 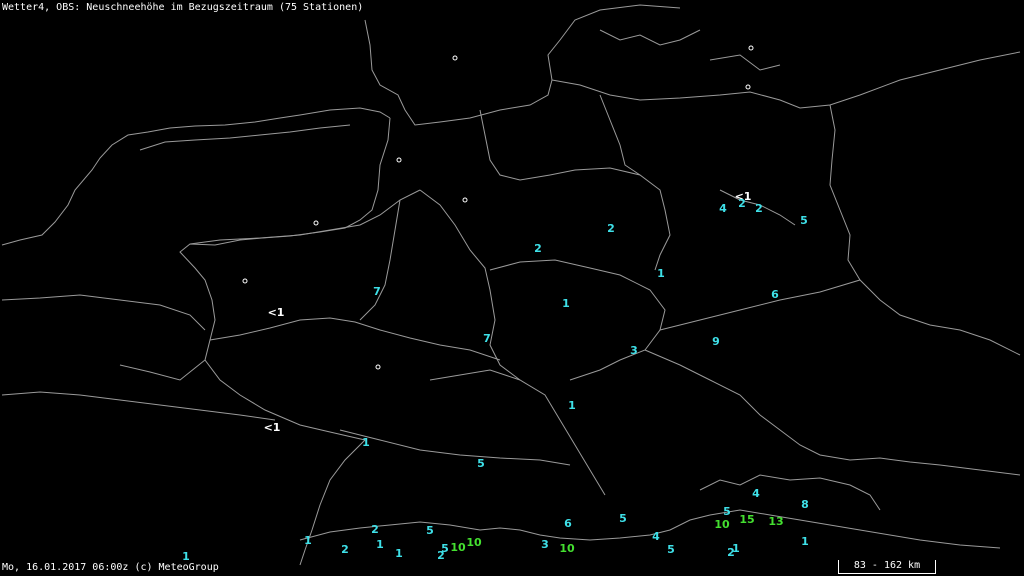 I want to click on scale-bar: 83 - 162 km, so click(x=887, y=567).